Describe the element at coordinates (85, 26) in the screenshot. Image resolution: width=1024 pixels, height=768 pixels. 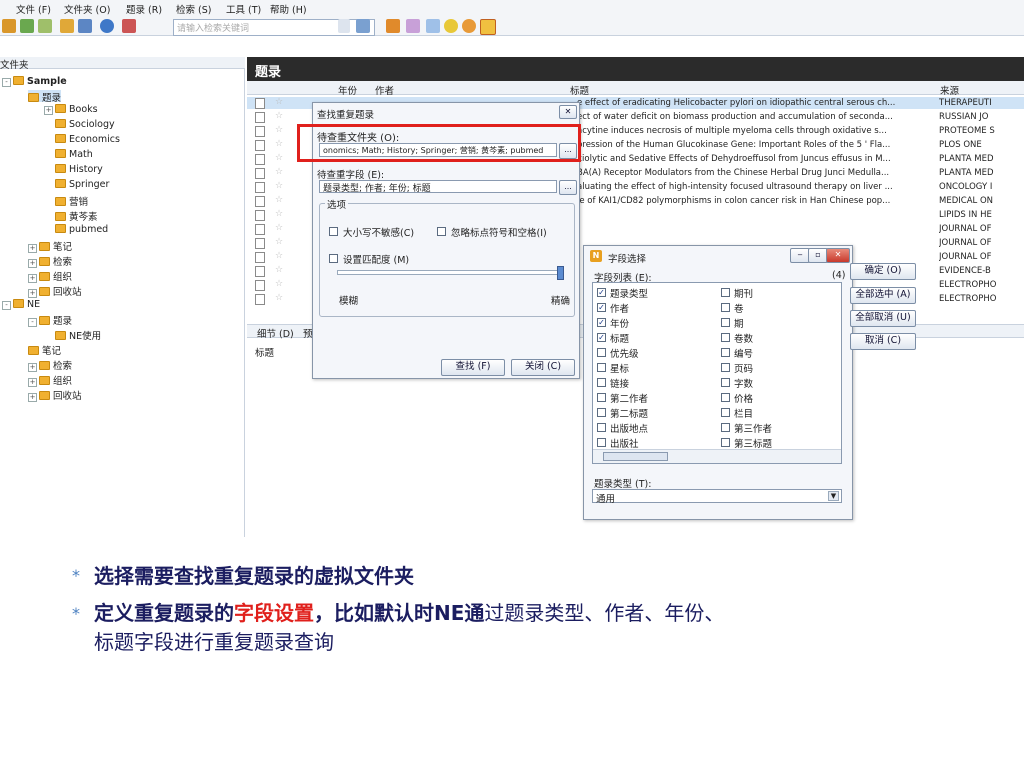
I see `refresh-icon` at that location.